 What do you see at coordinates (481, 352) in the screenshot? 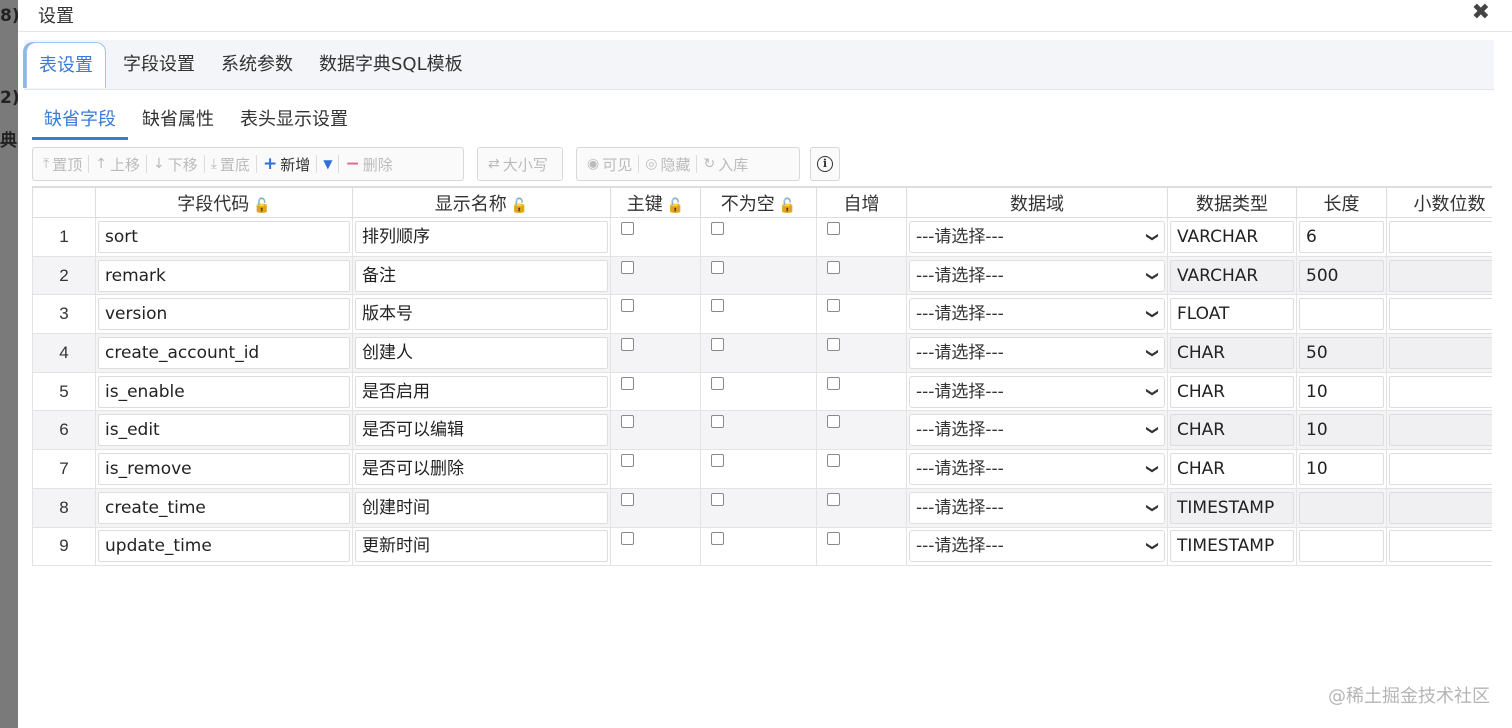
I see `display-name-input: 创建人` at bounding box center [481, 352].